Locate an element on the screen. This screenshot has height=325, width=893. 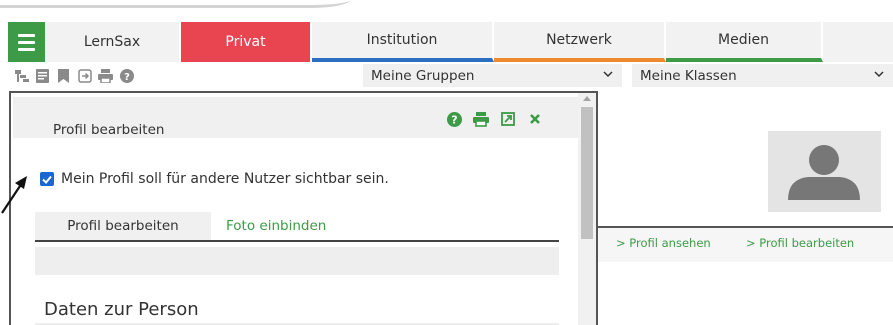
tab-medien: Medien is located at coordinates (744, 42).